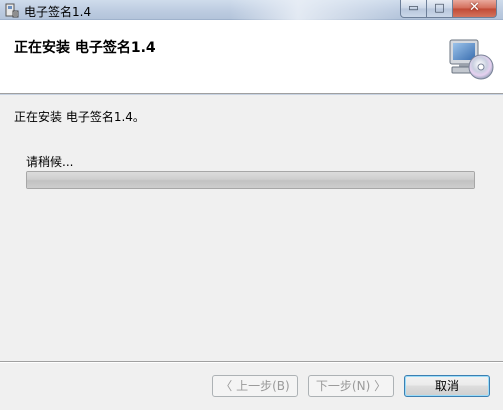 The width and height of the screenshot is (503, 410). Describe the element at coordinates (79, 117) in the screenshot. I see `status-text: 正在安装 电子签名1.4。` at that location.